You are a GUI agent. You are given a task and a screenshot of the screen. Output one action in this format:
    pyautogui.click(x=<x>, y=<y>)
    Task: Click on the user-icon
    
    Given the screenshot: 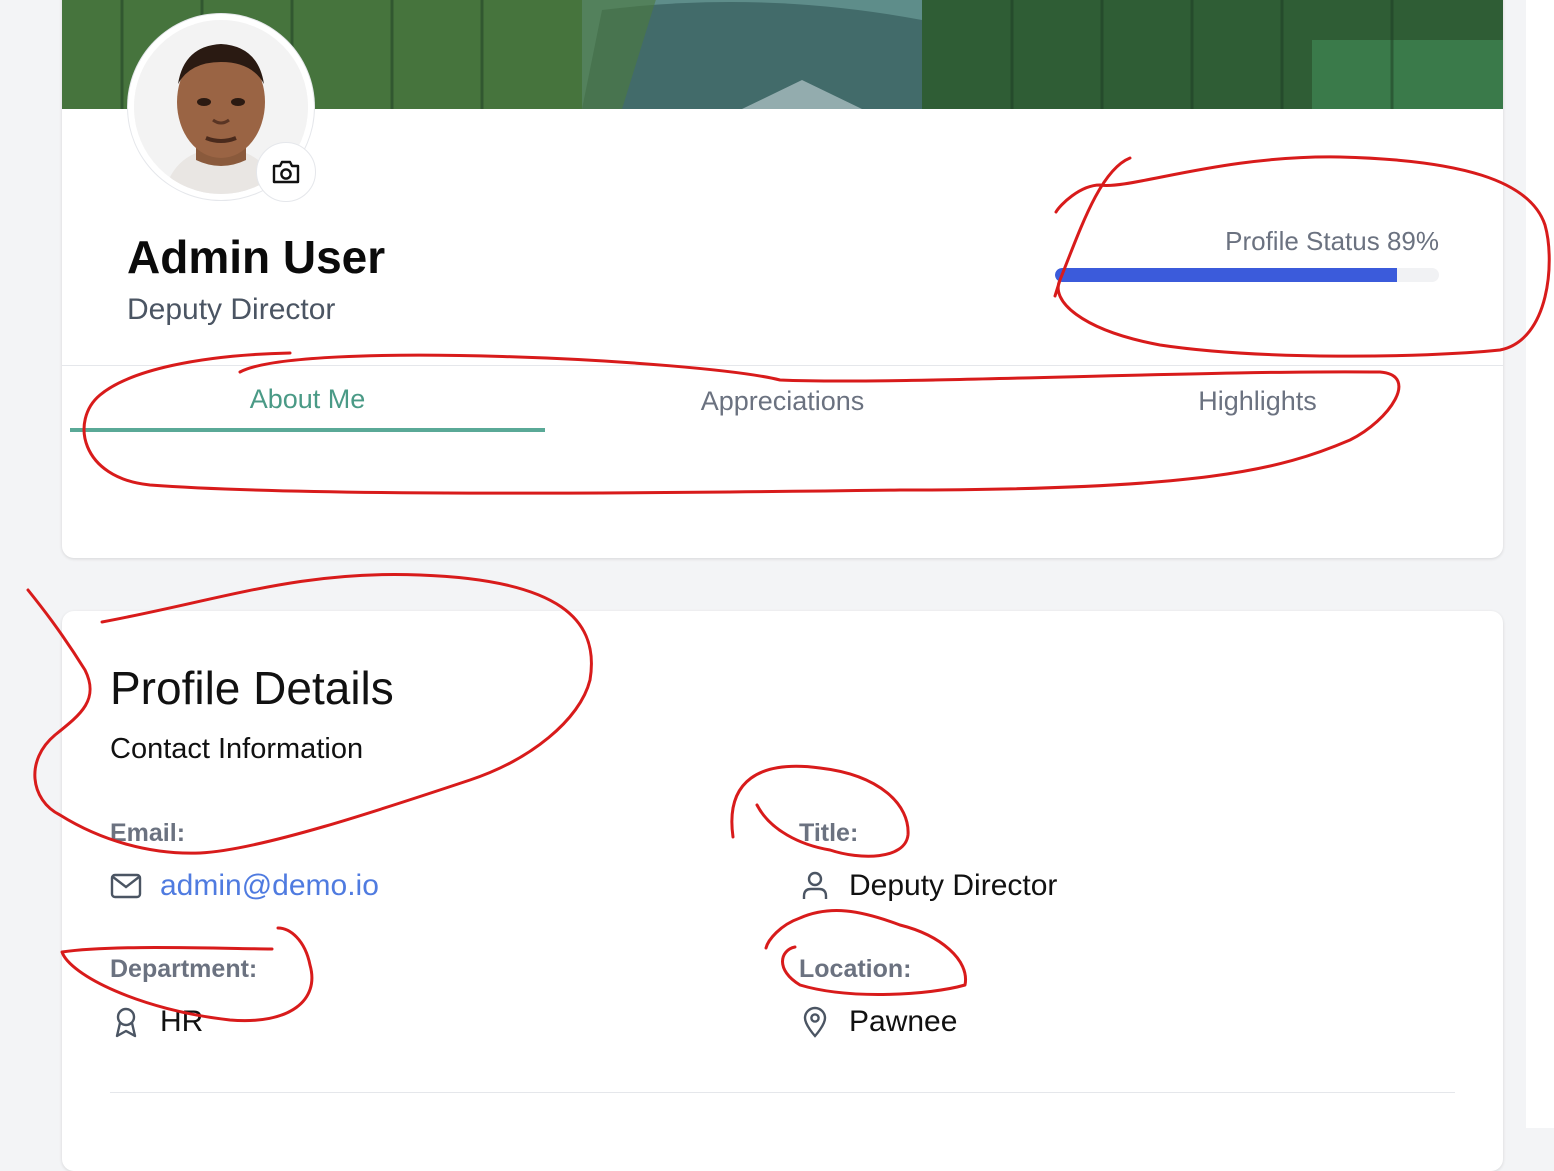 What is the action you would take?
    pyautogui.click(x=815, y=886)
    